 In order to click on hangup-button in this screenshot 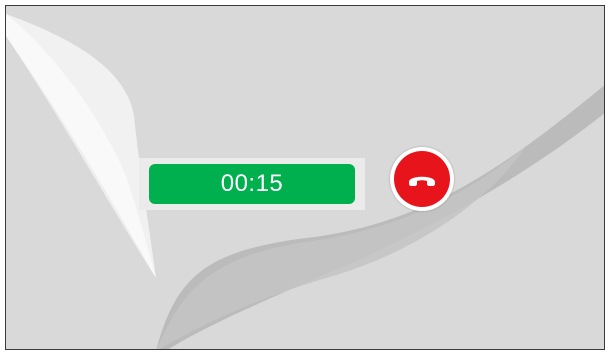, I will do `click(422, 179)`.